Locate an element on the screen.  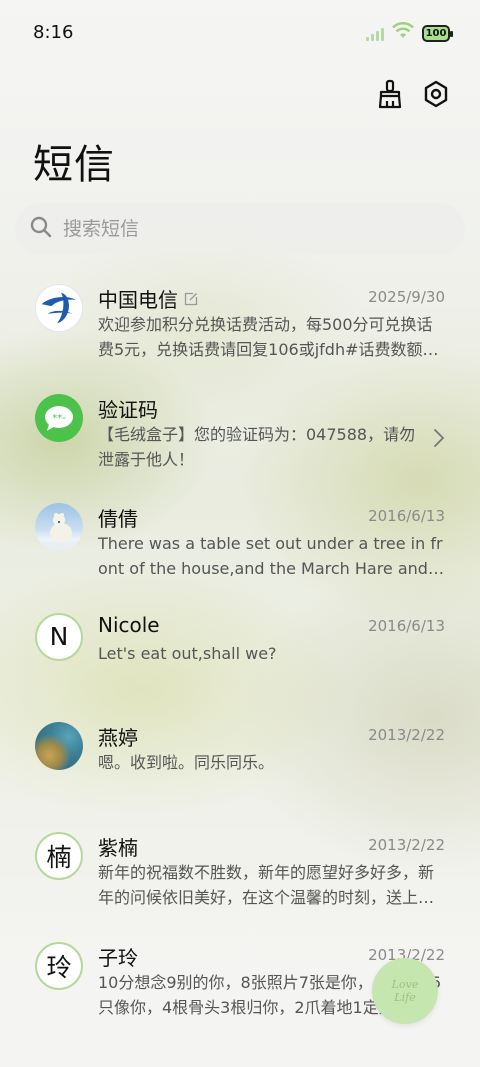
conversation-name-text: 紫楠 is located at coordinates (118, 847).